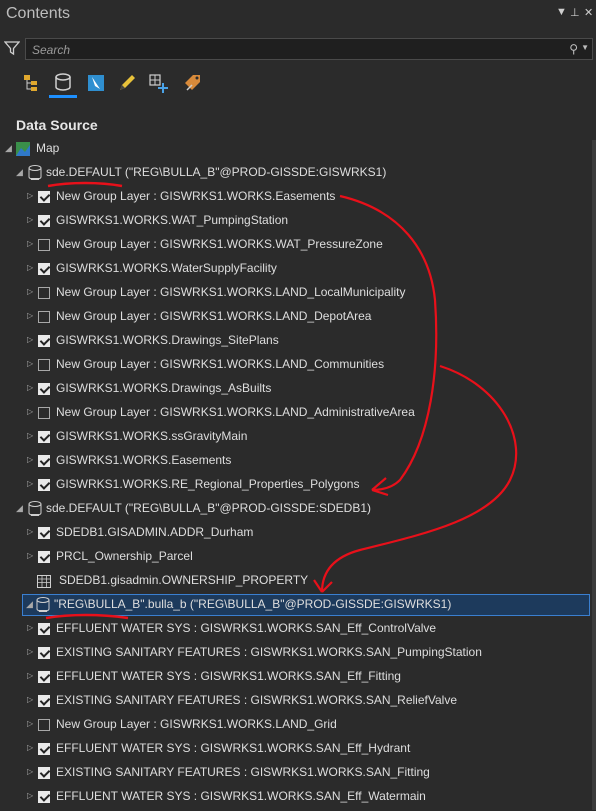 The image size is (596, 811). I want to click on list-by-drawing-order-button, so click(32, 83).